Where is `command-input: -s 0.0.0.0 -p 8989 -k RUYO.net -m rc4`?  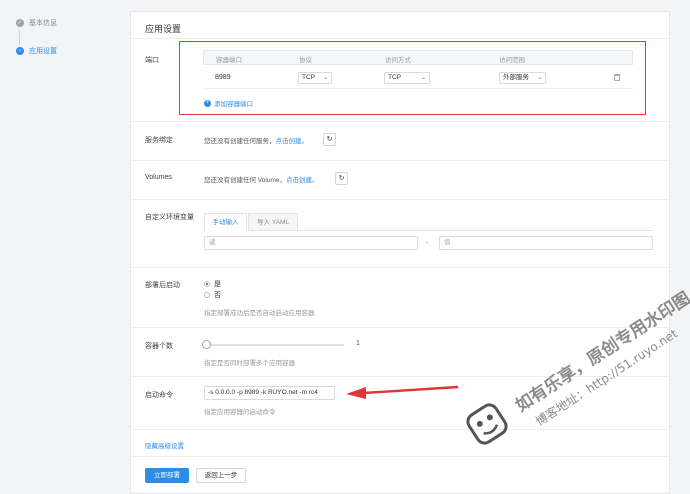
command-input: -s 0.0.0.0 -p 8989 -k RUYO.net -m rc4 is located at coordinates (269, 393).